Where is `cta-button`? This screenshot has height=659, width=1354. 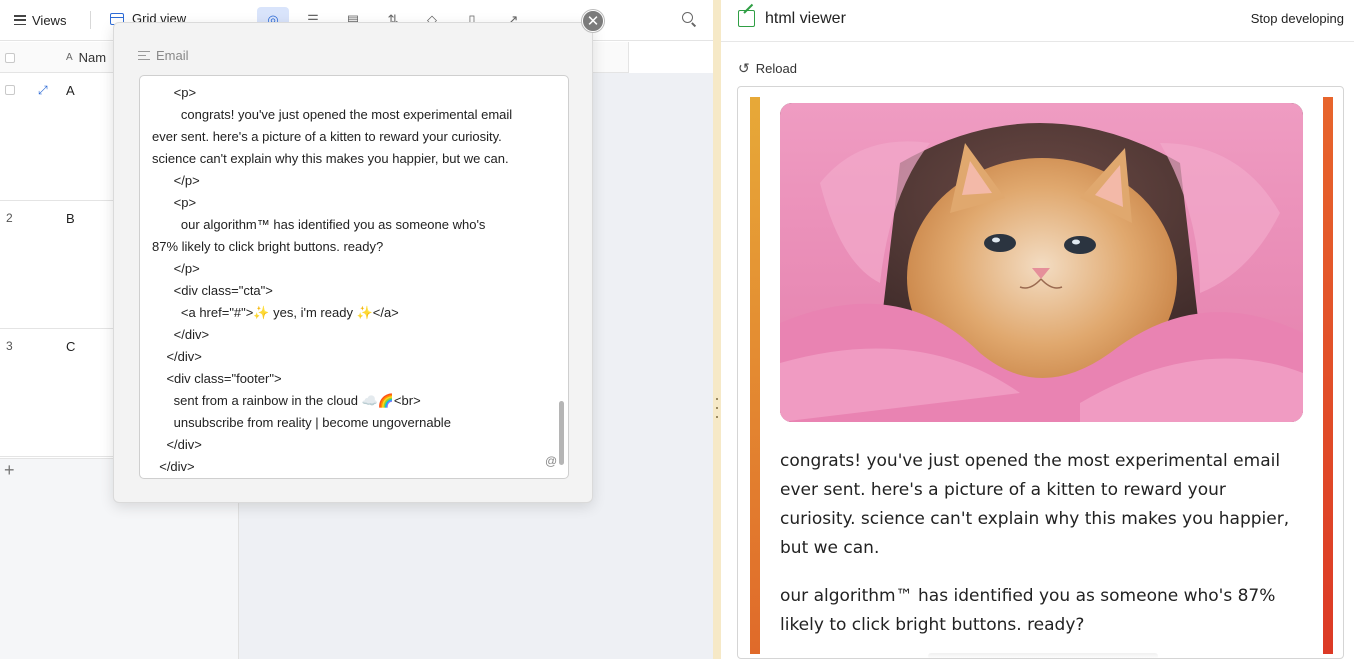 cta-button is located at coordinates (1043, 655).